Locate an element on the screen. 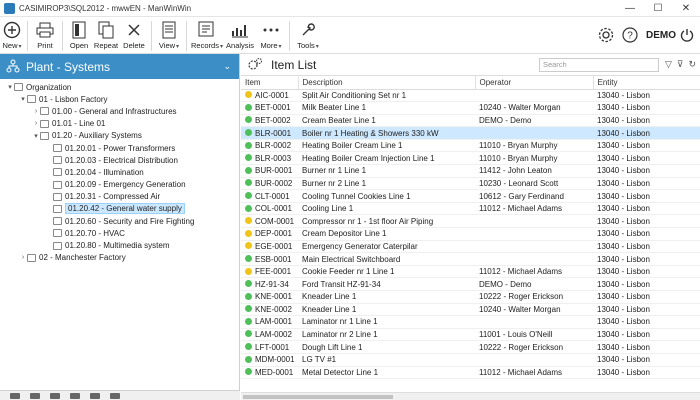 The height and width of the screenshot is (400, 700). print-button: Print is located at coordinates (45, 35).